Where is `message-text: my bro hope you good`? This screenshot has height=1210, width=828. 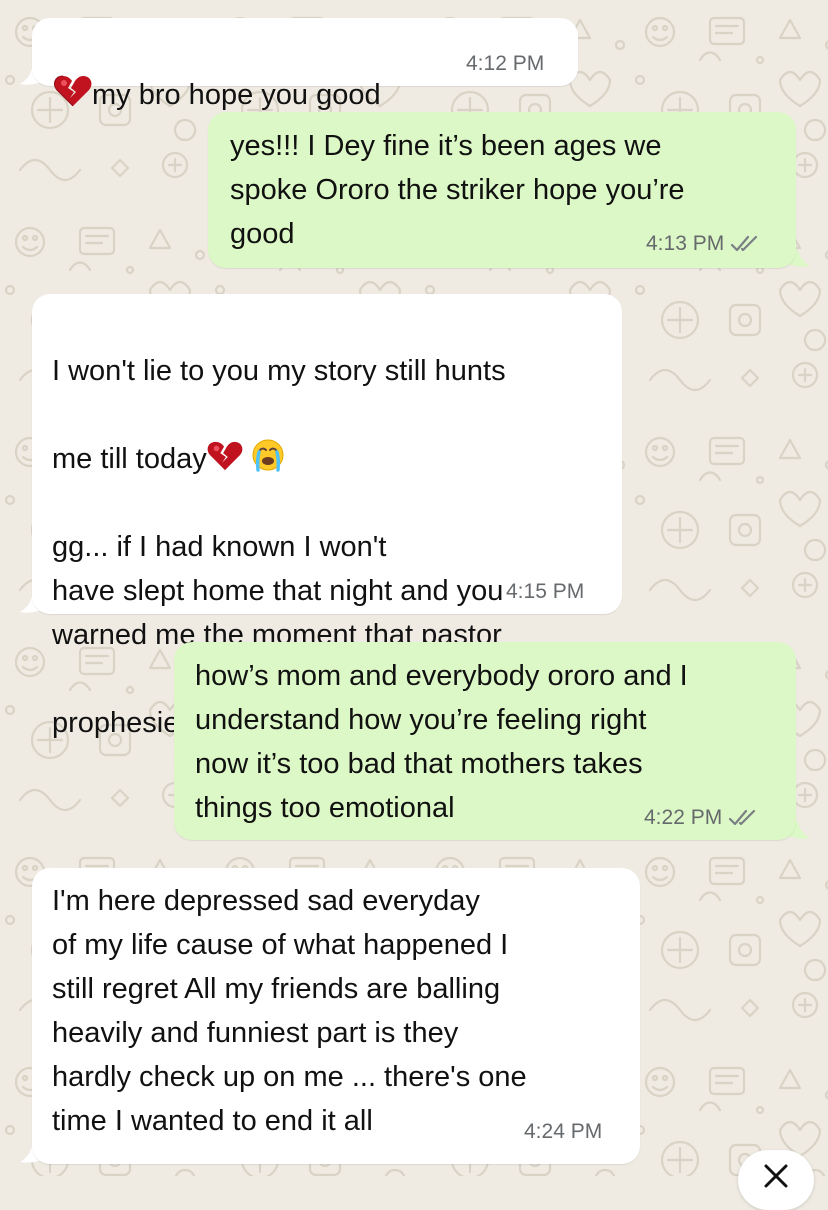
message-text: my bro hope you good is located at coordinates (217, 73).